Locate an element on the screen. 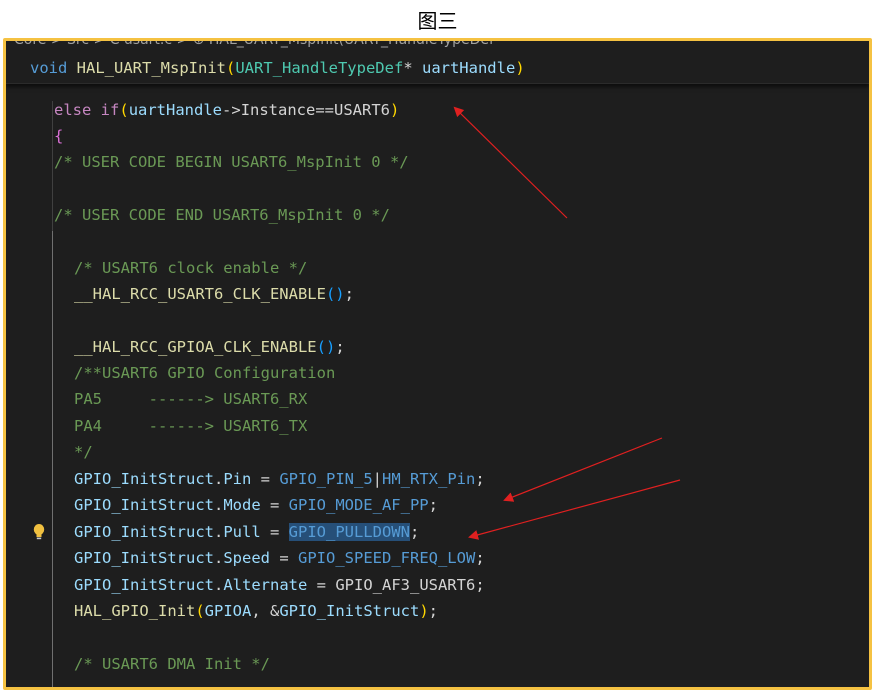 Image resolution: width=875 pixels, height=690 pixels. arrow-to-pulldown is located at coordinates (574, 509).